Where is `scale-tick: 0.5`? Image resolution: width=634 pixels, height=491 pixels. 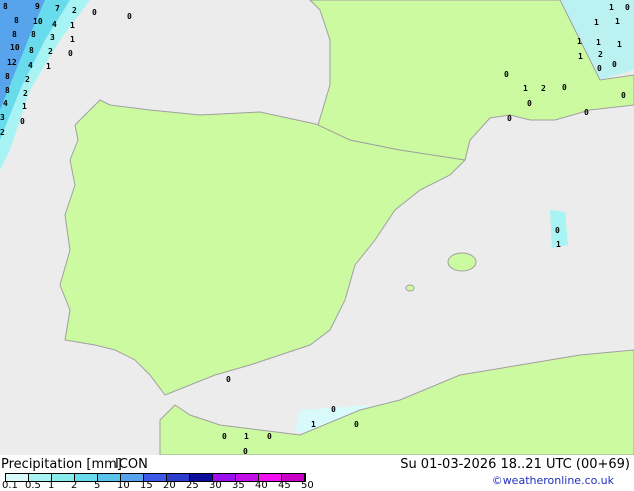
scale-tick: 0.5 is located at coordinates (33, 485).